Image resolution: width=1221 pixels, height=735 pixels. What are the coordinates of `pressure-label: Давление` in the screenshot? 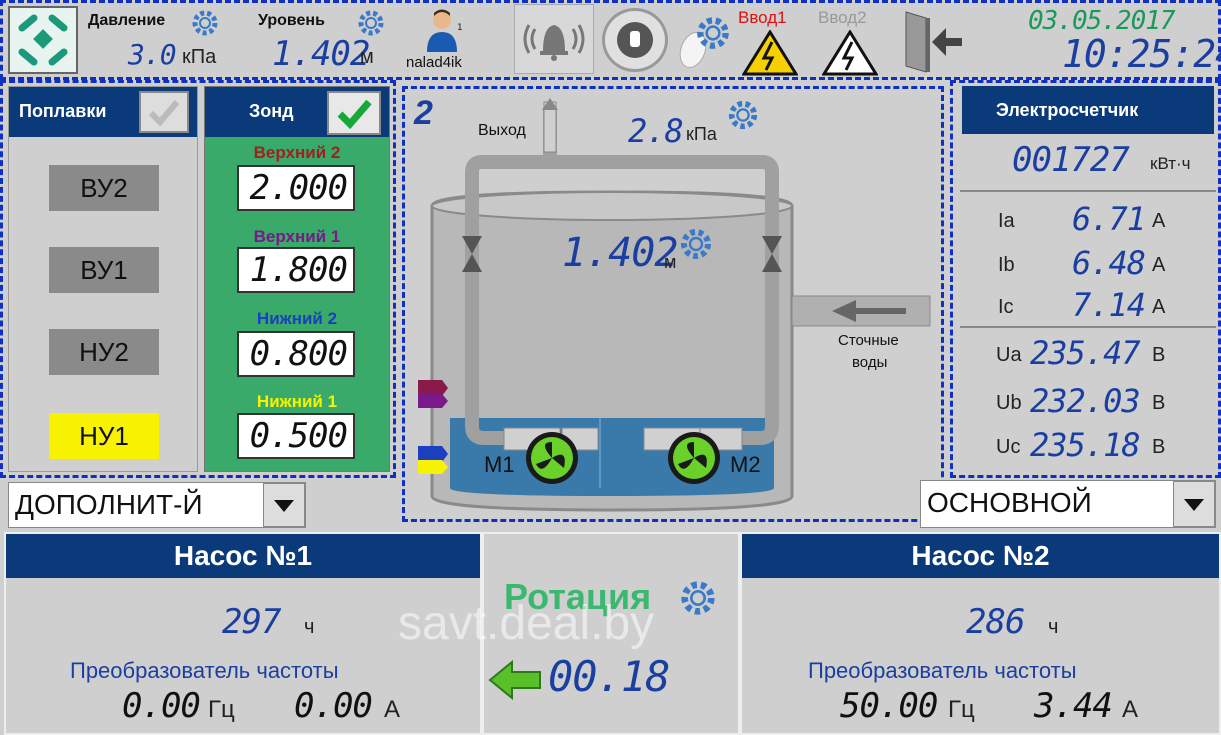 It's located at (127, 20).